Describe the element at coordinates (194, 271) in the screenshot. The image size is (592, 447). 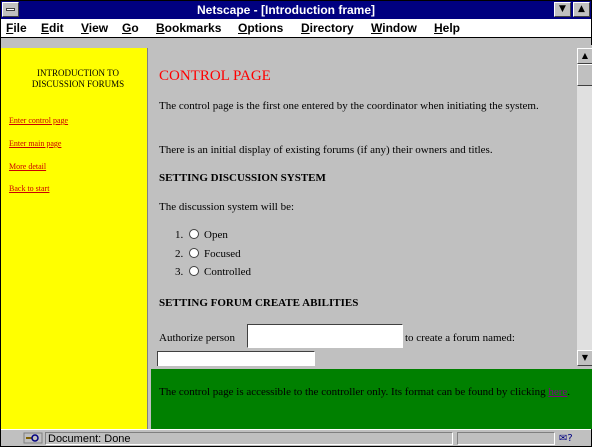
I see `radio-controlled` at that location.